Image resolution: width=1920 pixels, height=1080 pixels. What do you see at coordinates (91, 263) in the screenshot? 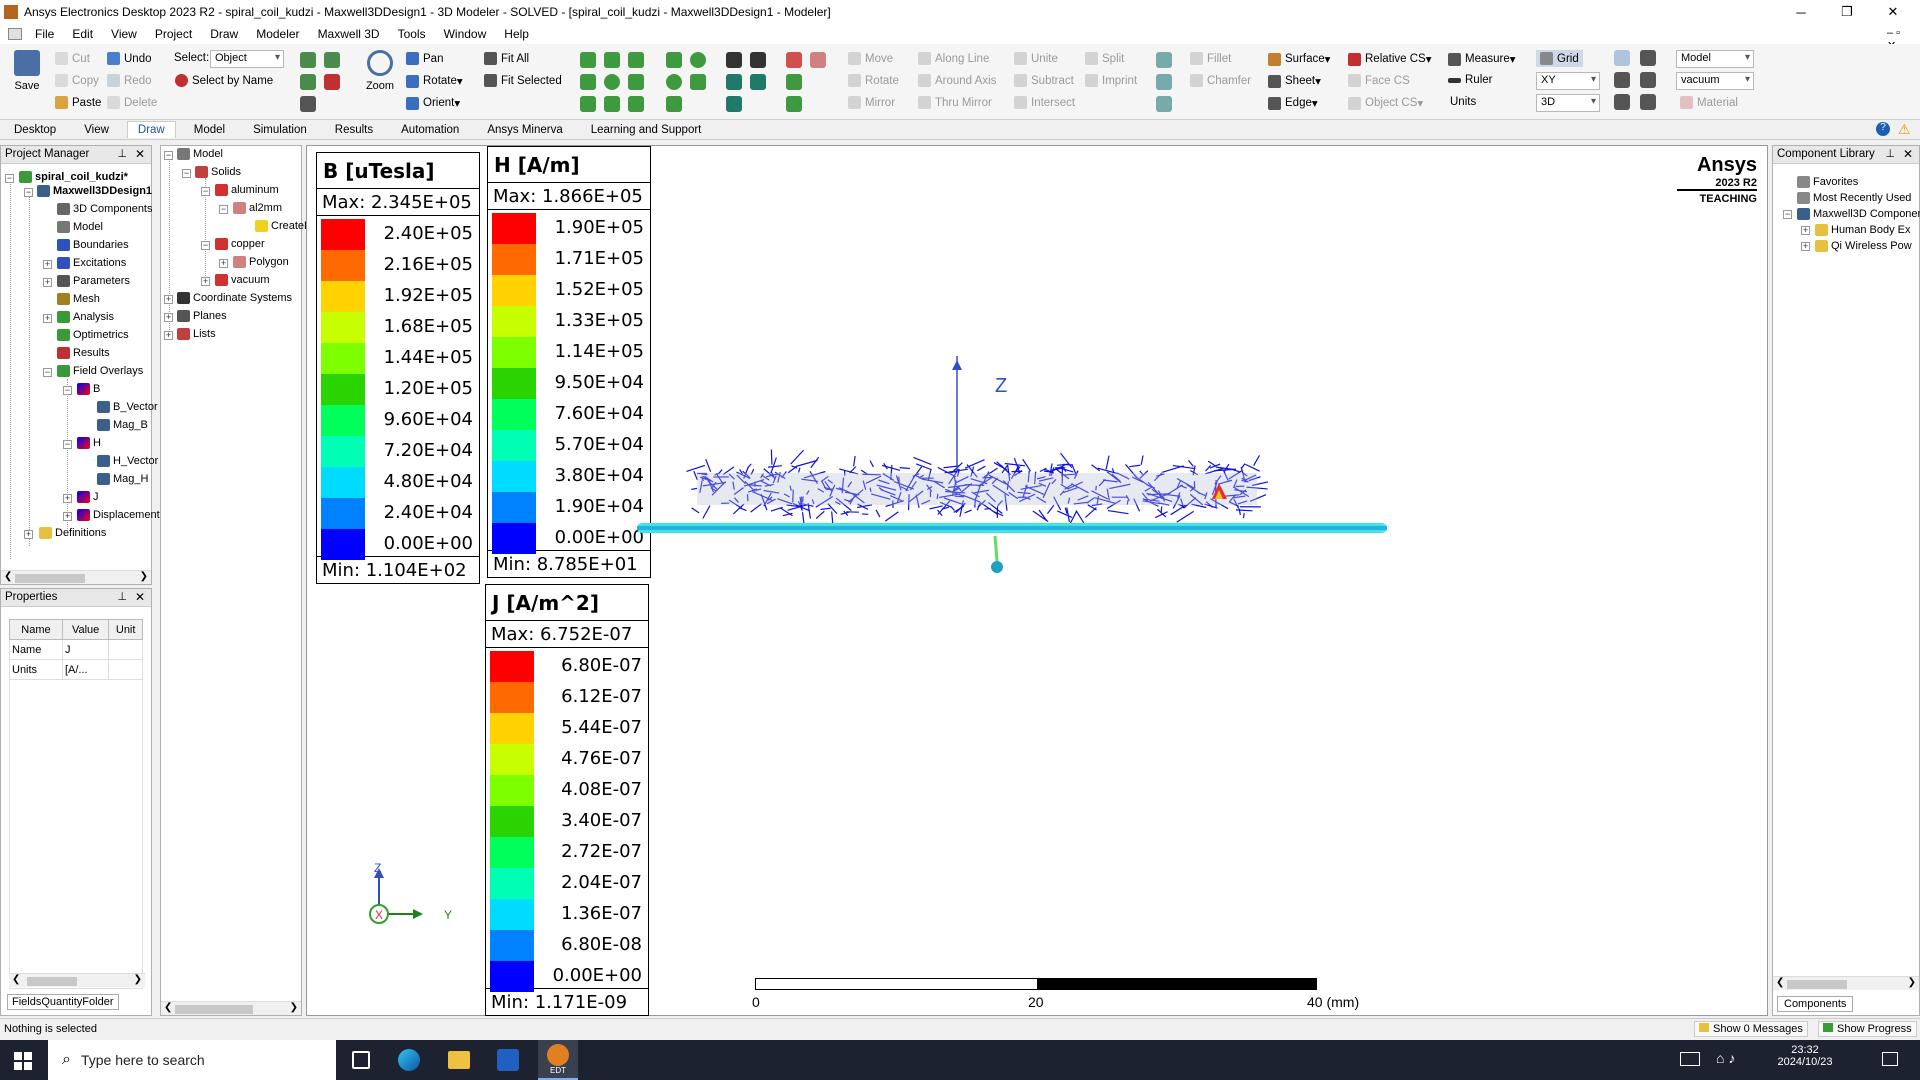
I see `tree-excitations: Excitations` at bounding box center [91, 263].